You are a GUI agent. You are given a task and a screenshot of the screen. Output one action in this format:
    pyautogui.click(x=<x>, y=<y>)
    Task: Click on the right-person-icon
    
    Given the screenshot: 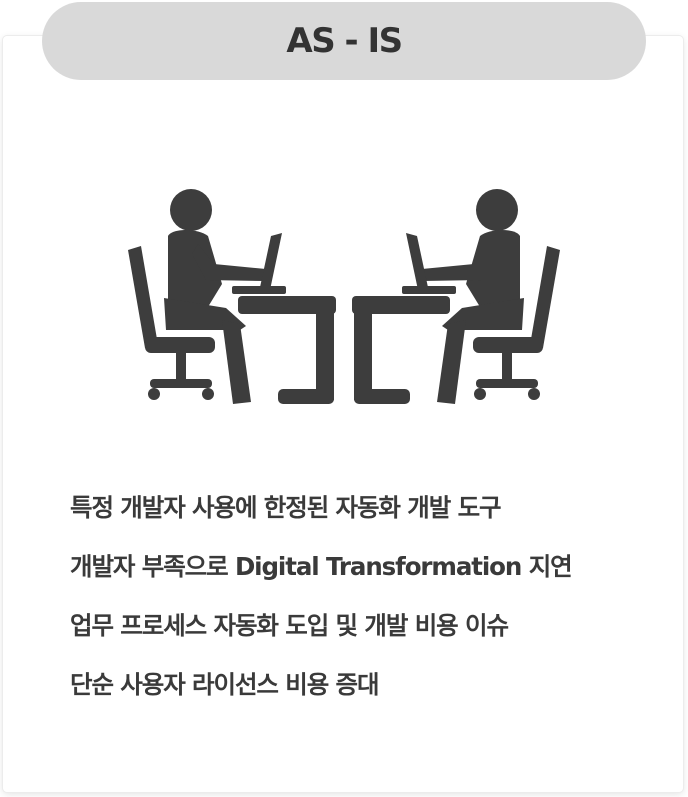 What is the action you would take?
    pyautogui.click(x=456, y=296)
    